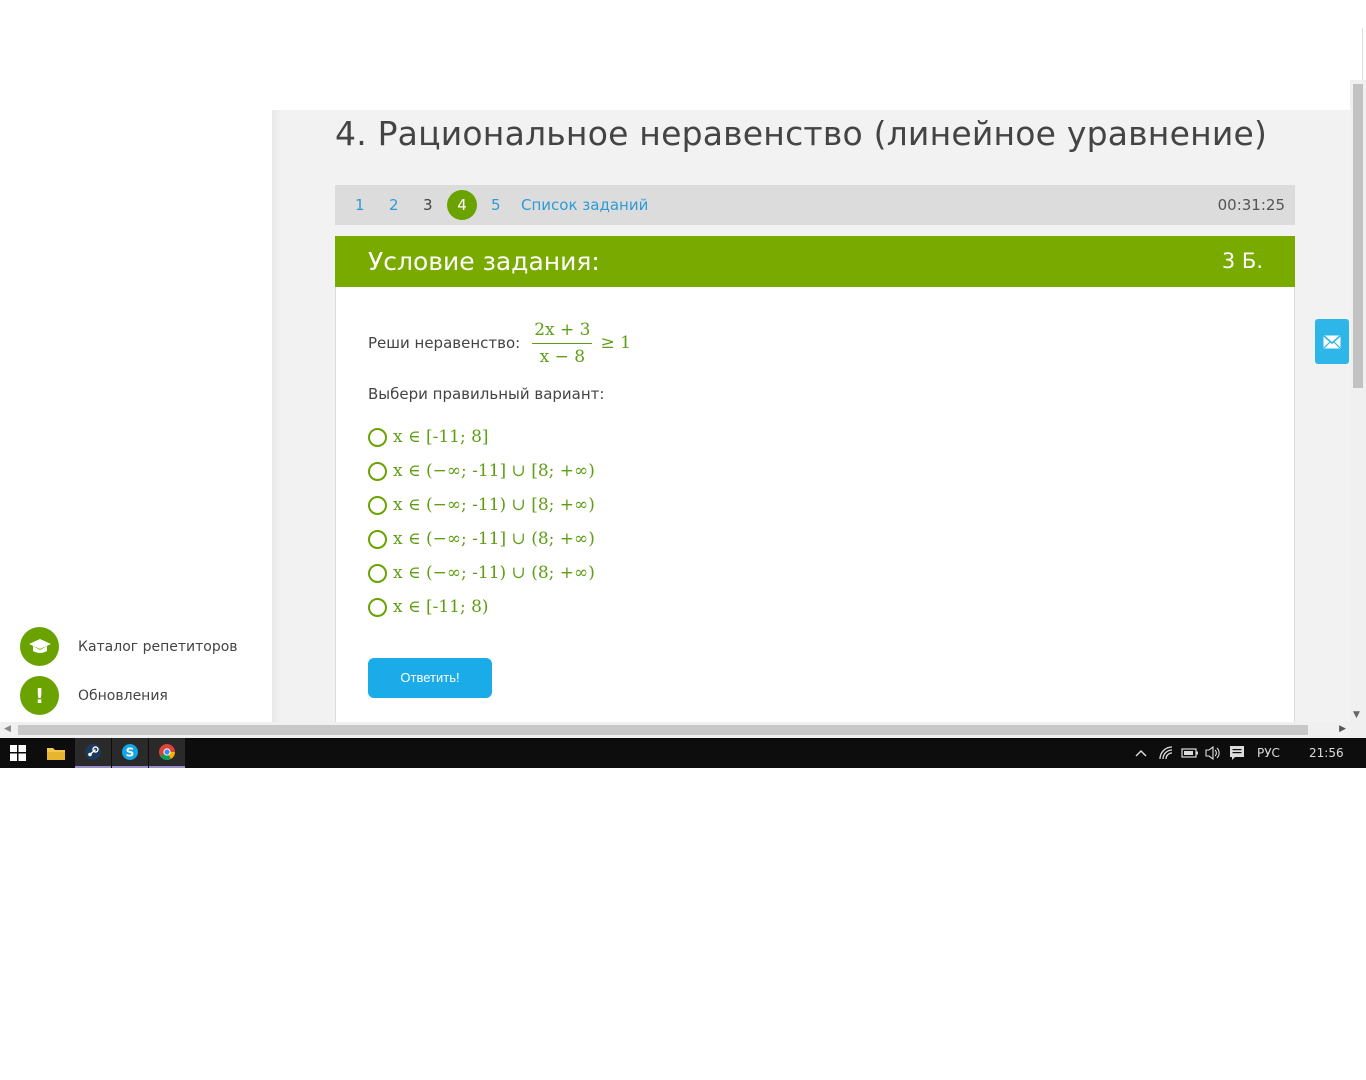  What do you see at coordinates (277, 416) in the screenshot?
I see `left-column-shadow` at bounding box center [277, 416].